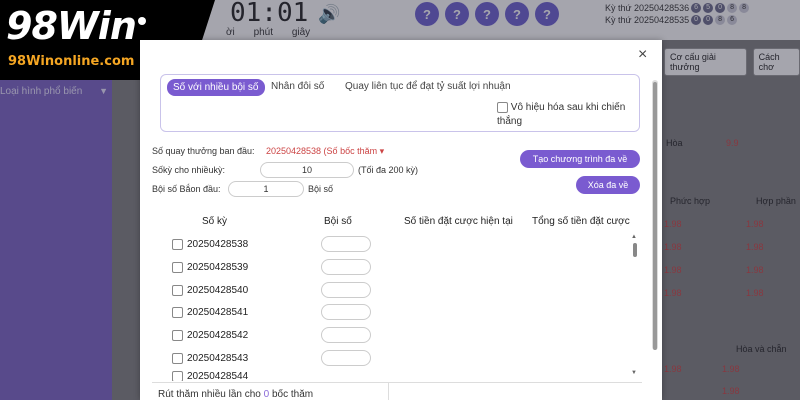 The width and height of the screenshot is (800, 400). I want to click on period-number: 20250428542, so click(218, 335).